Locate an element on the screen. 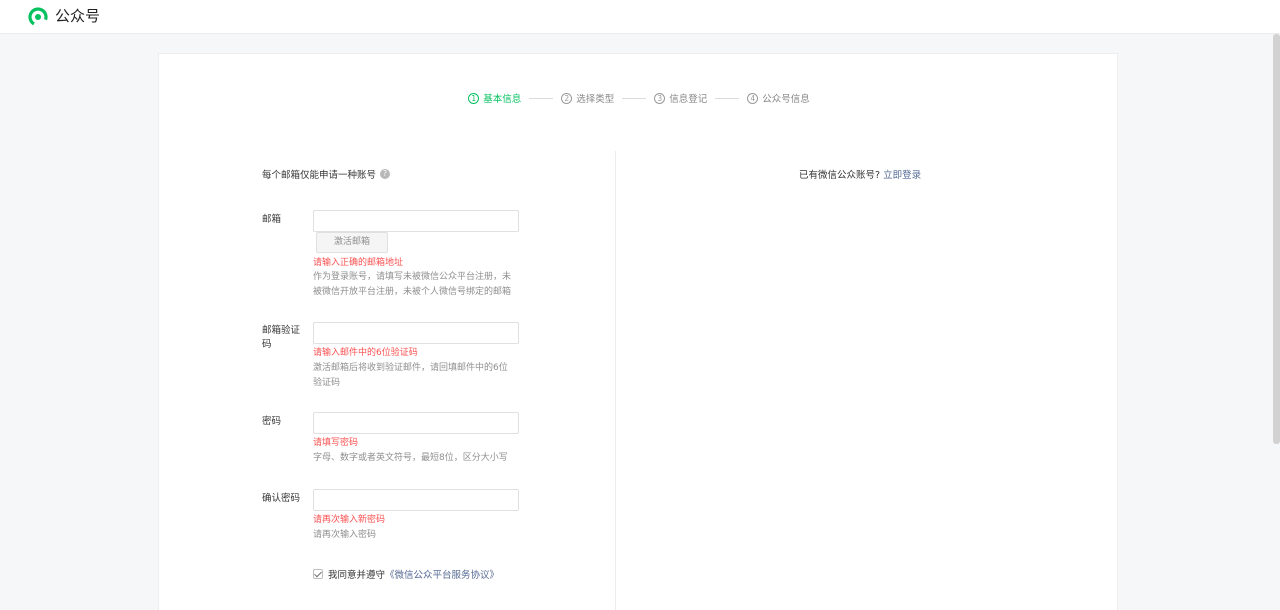 Image resolution: width=1280 pixels, height=610 pixels. step-progress: 1 基本信息 2 选择类型 3 信息登记 4 公众号信息 is located at coordinates (639, 98).